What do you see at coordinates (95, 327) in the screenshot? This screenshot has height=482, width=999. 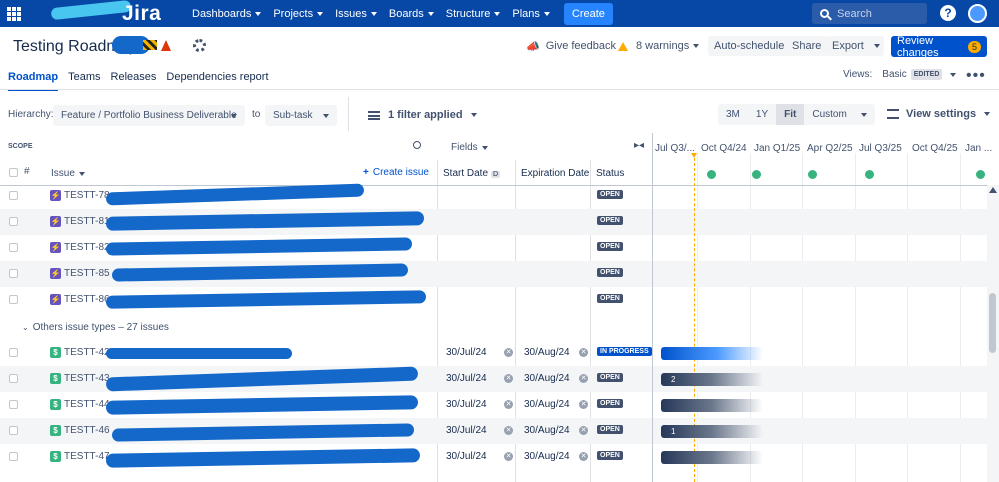 I see `group-header: ⌄ Others issue types – 27 issues` at bounding box center [95, 327].